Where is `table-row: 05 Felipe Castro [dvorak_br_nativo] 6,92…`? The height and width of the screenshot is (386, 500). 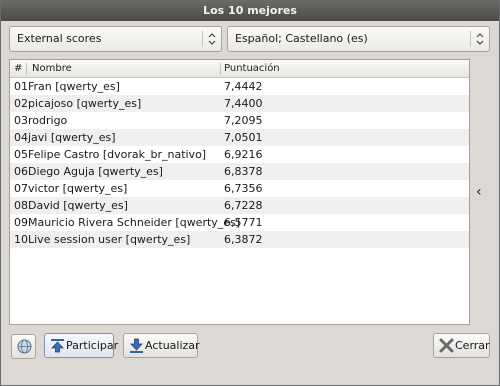
table-row: 05 Felipe Castro [dvorak_br_nativo] 6,92… is located at coordinates (239, 154).